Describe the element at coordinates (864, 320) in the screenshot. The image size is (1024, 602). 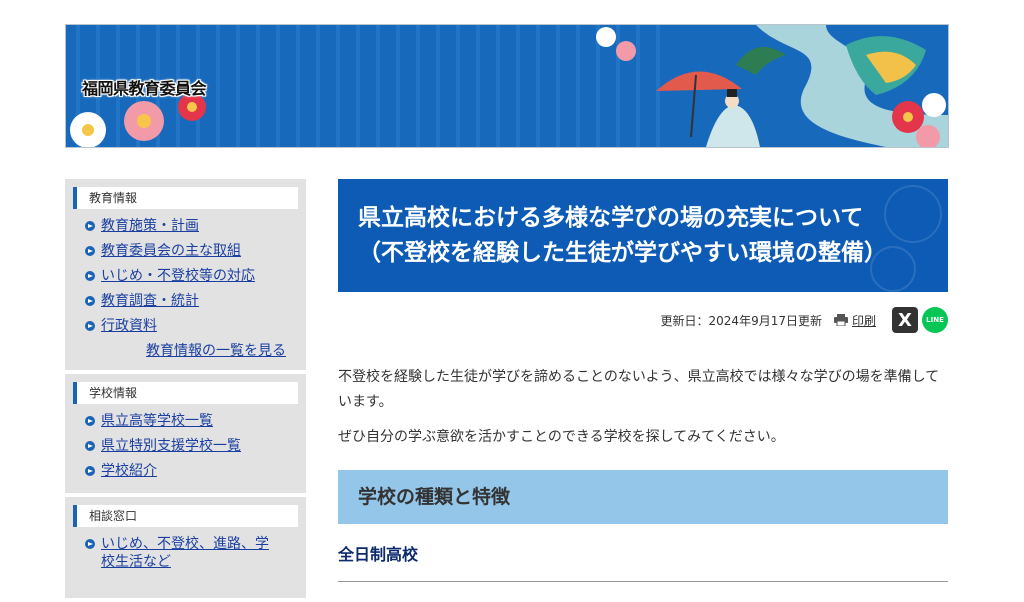
I see `print-label: 印刷` at that location.